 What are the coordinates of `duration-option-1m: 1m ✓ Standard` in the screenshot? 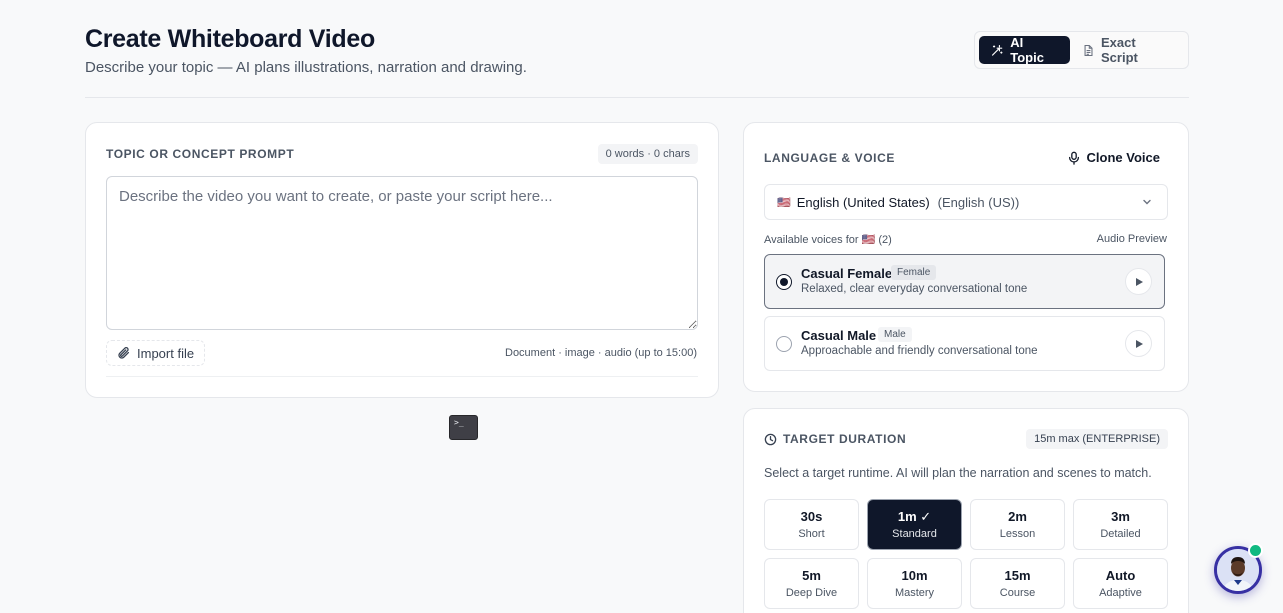 It's located at (914, 524).